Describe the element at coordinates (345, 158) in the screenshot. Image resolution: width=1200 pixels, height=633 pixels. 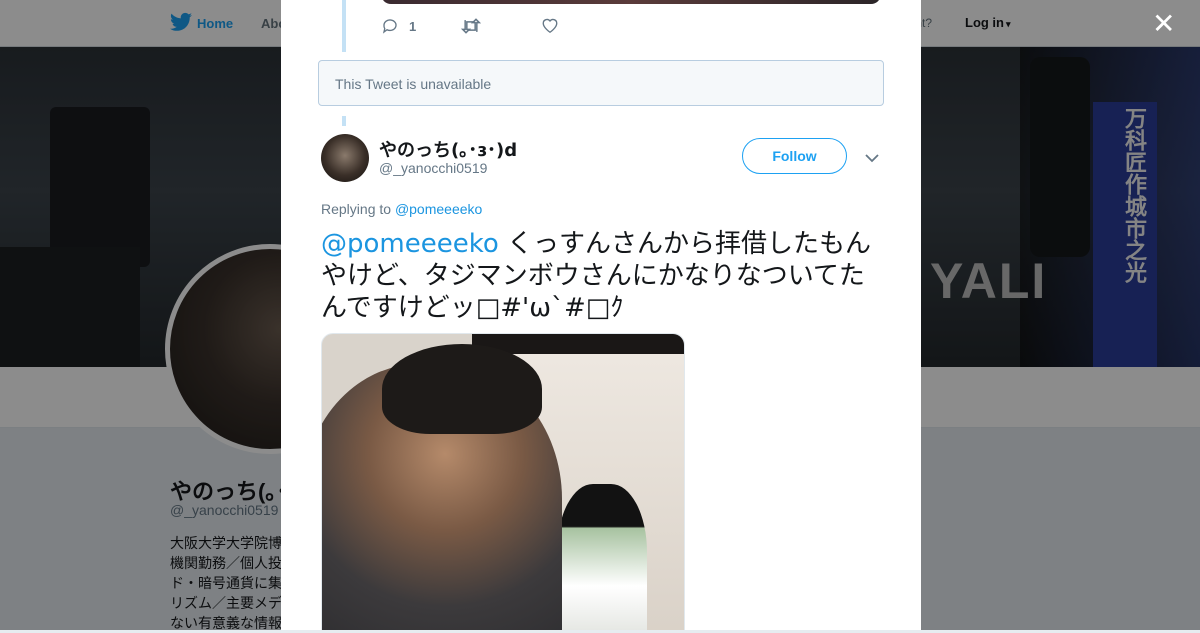
I see `author-avatar` at that location.